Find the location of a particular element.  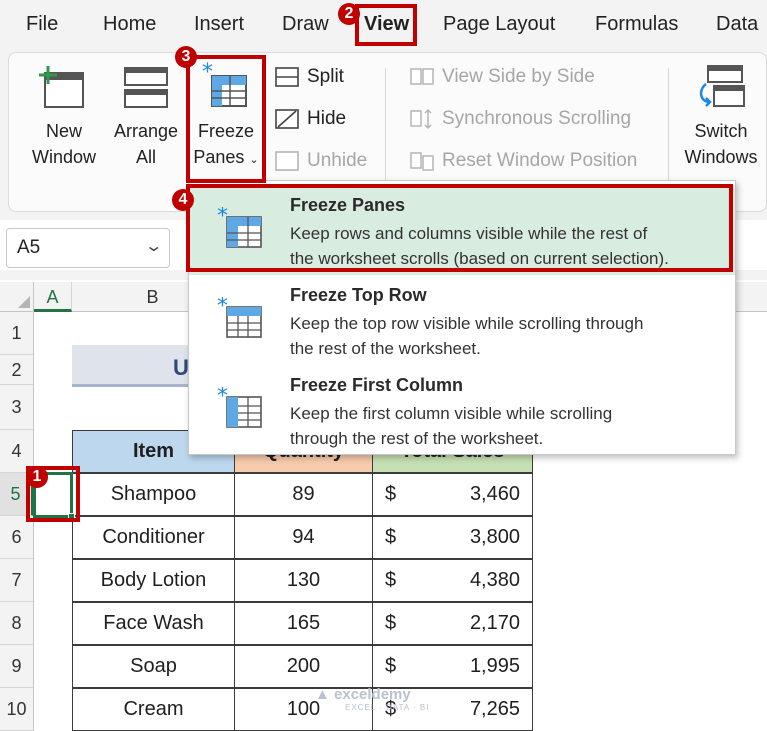

table-cell-total-sales: $3,800 is located at coordinates (452, 537).